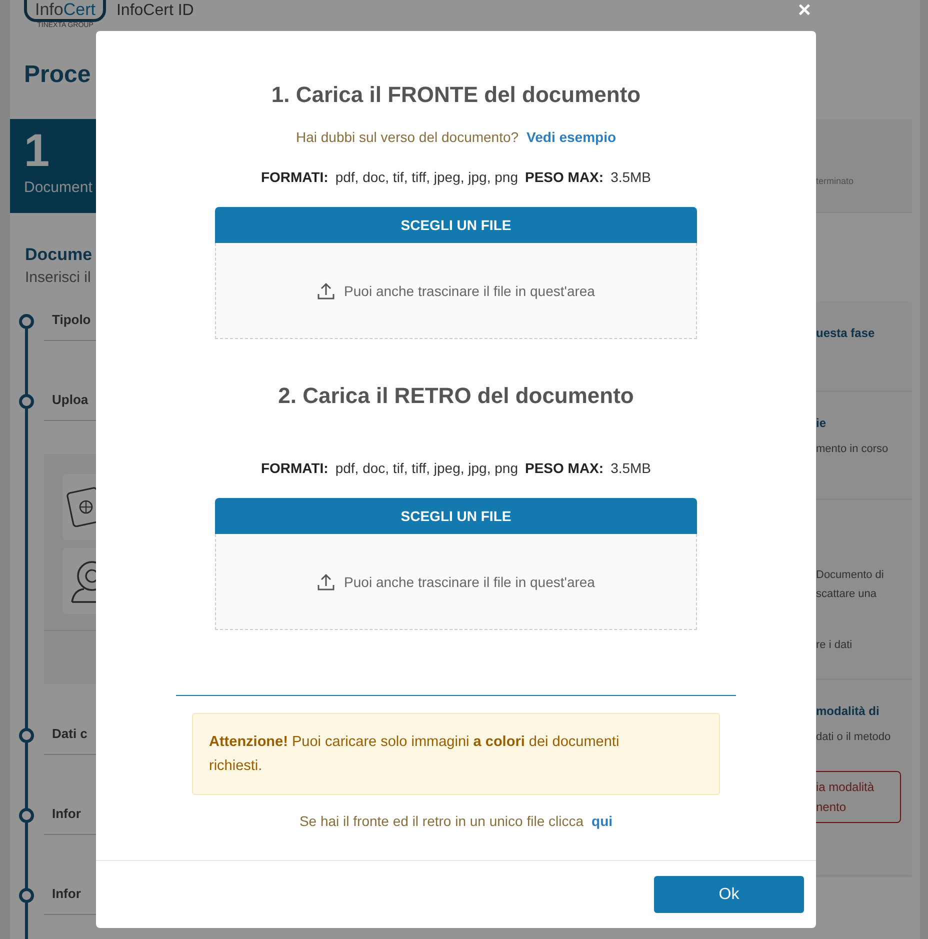  What do you see at coordinates (65, 11) in the screenshot?
I see `logo-wordmark: InfoCert` at bounding box center [65, 11].